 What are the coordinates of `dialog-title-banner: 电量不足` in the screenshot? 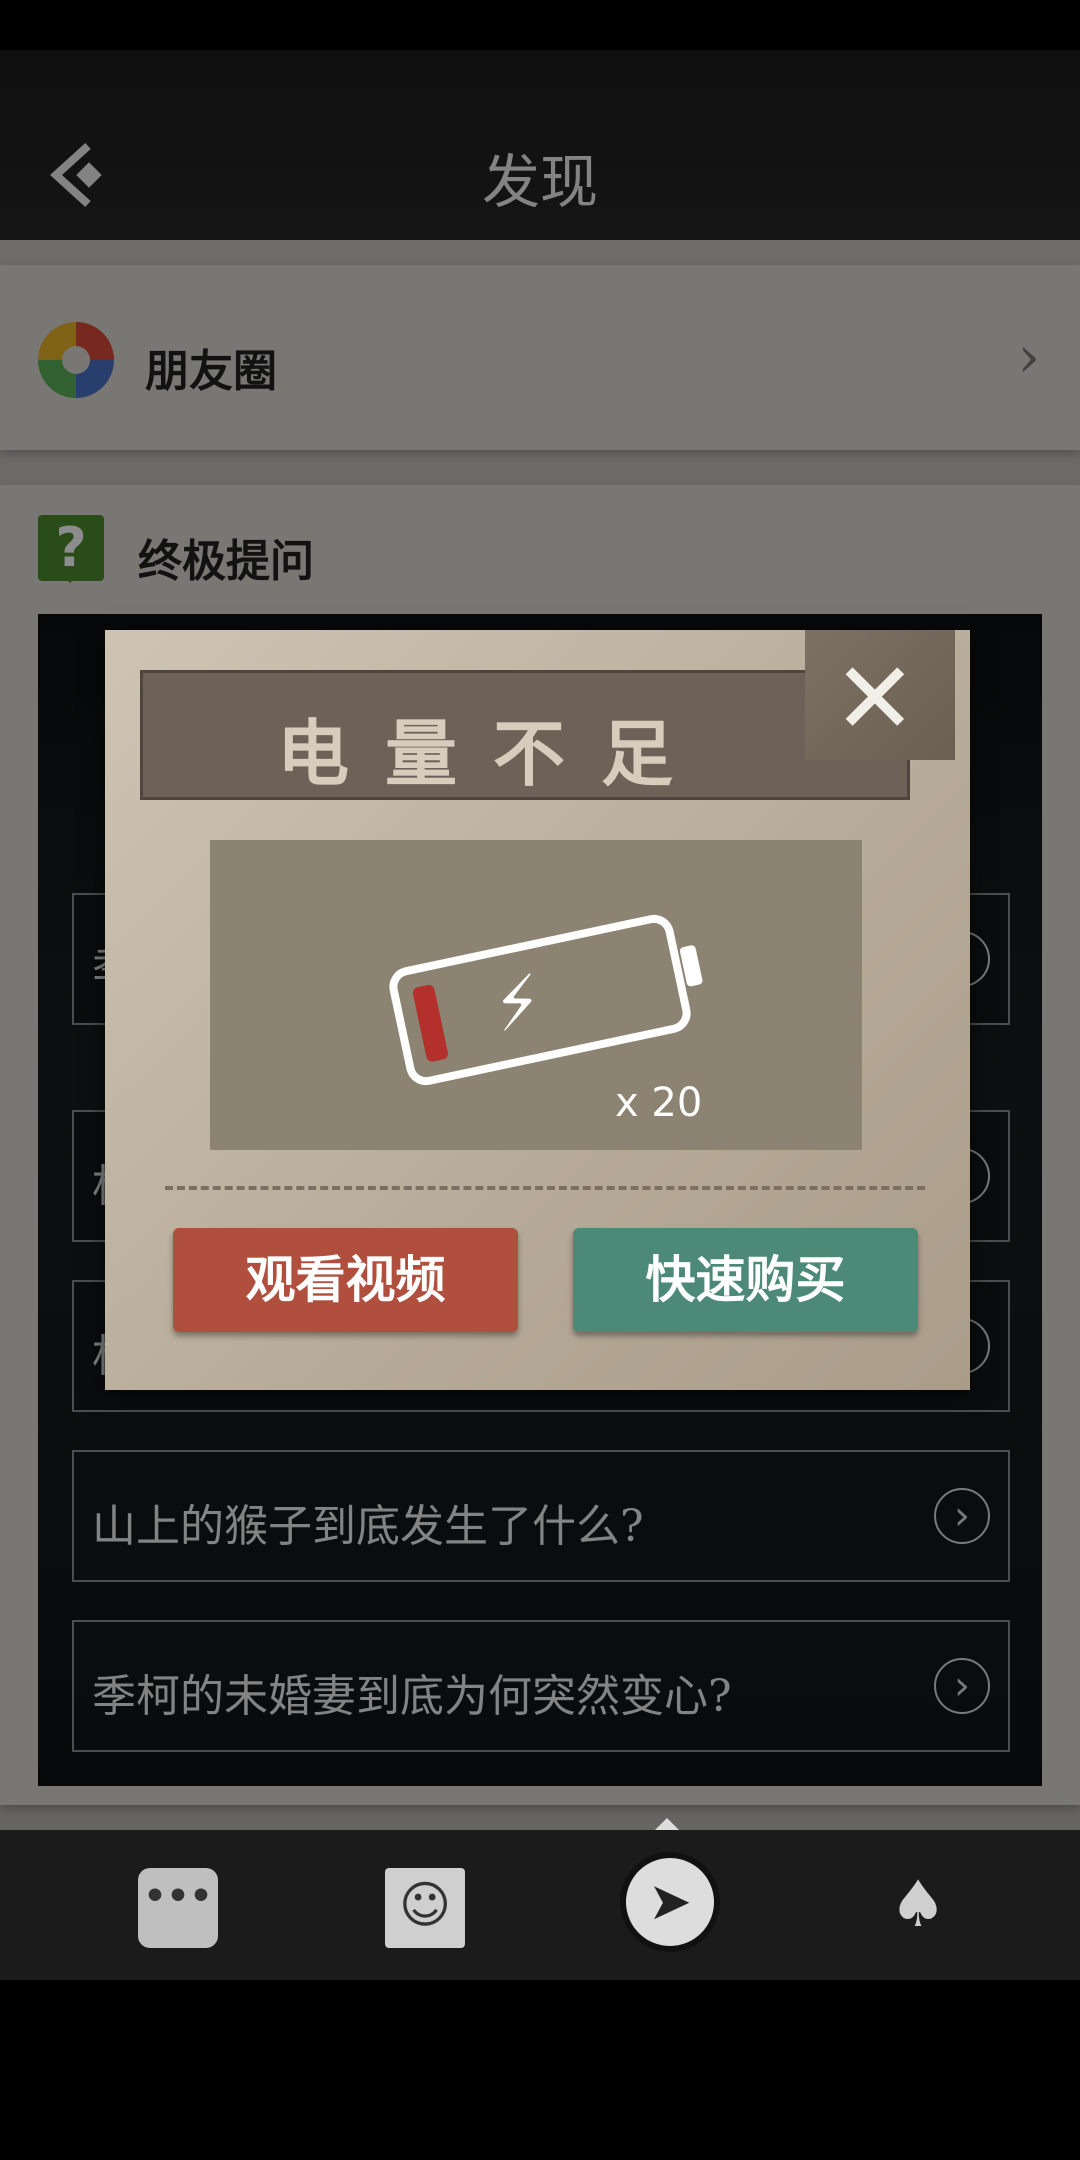 It's located at (525, 735).